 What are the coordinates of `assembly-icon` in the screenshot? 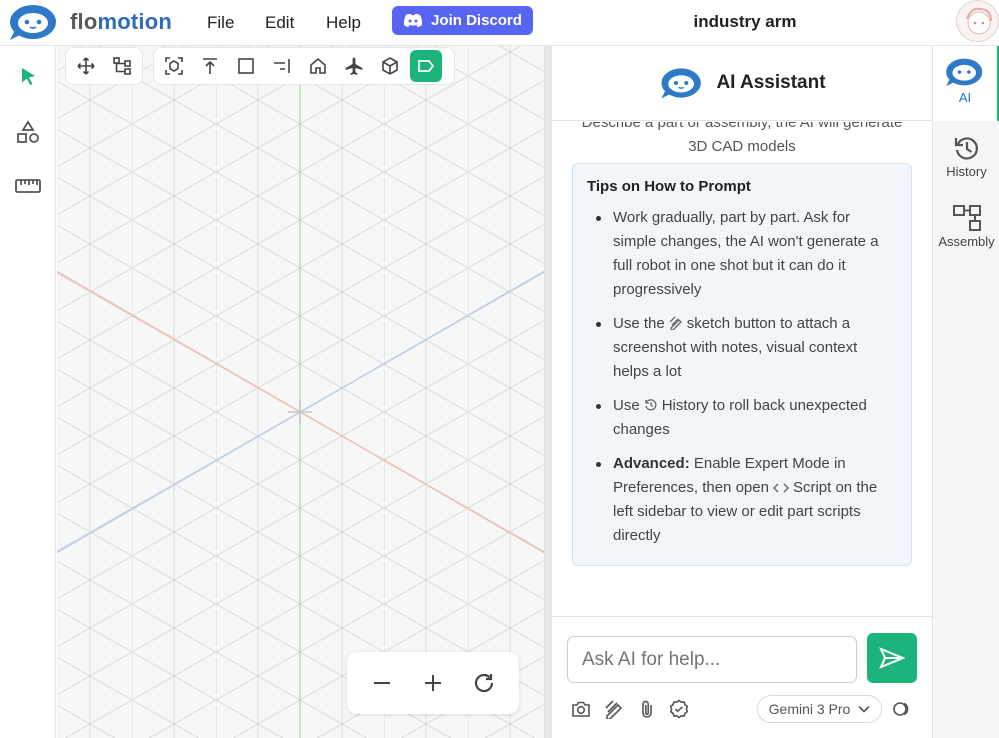 It's located at (966, 218).